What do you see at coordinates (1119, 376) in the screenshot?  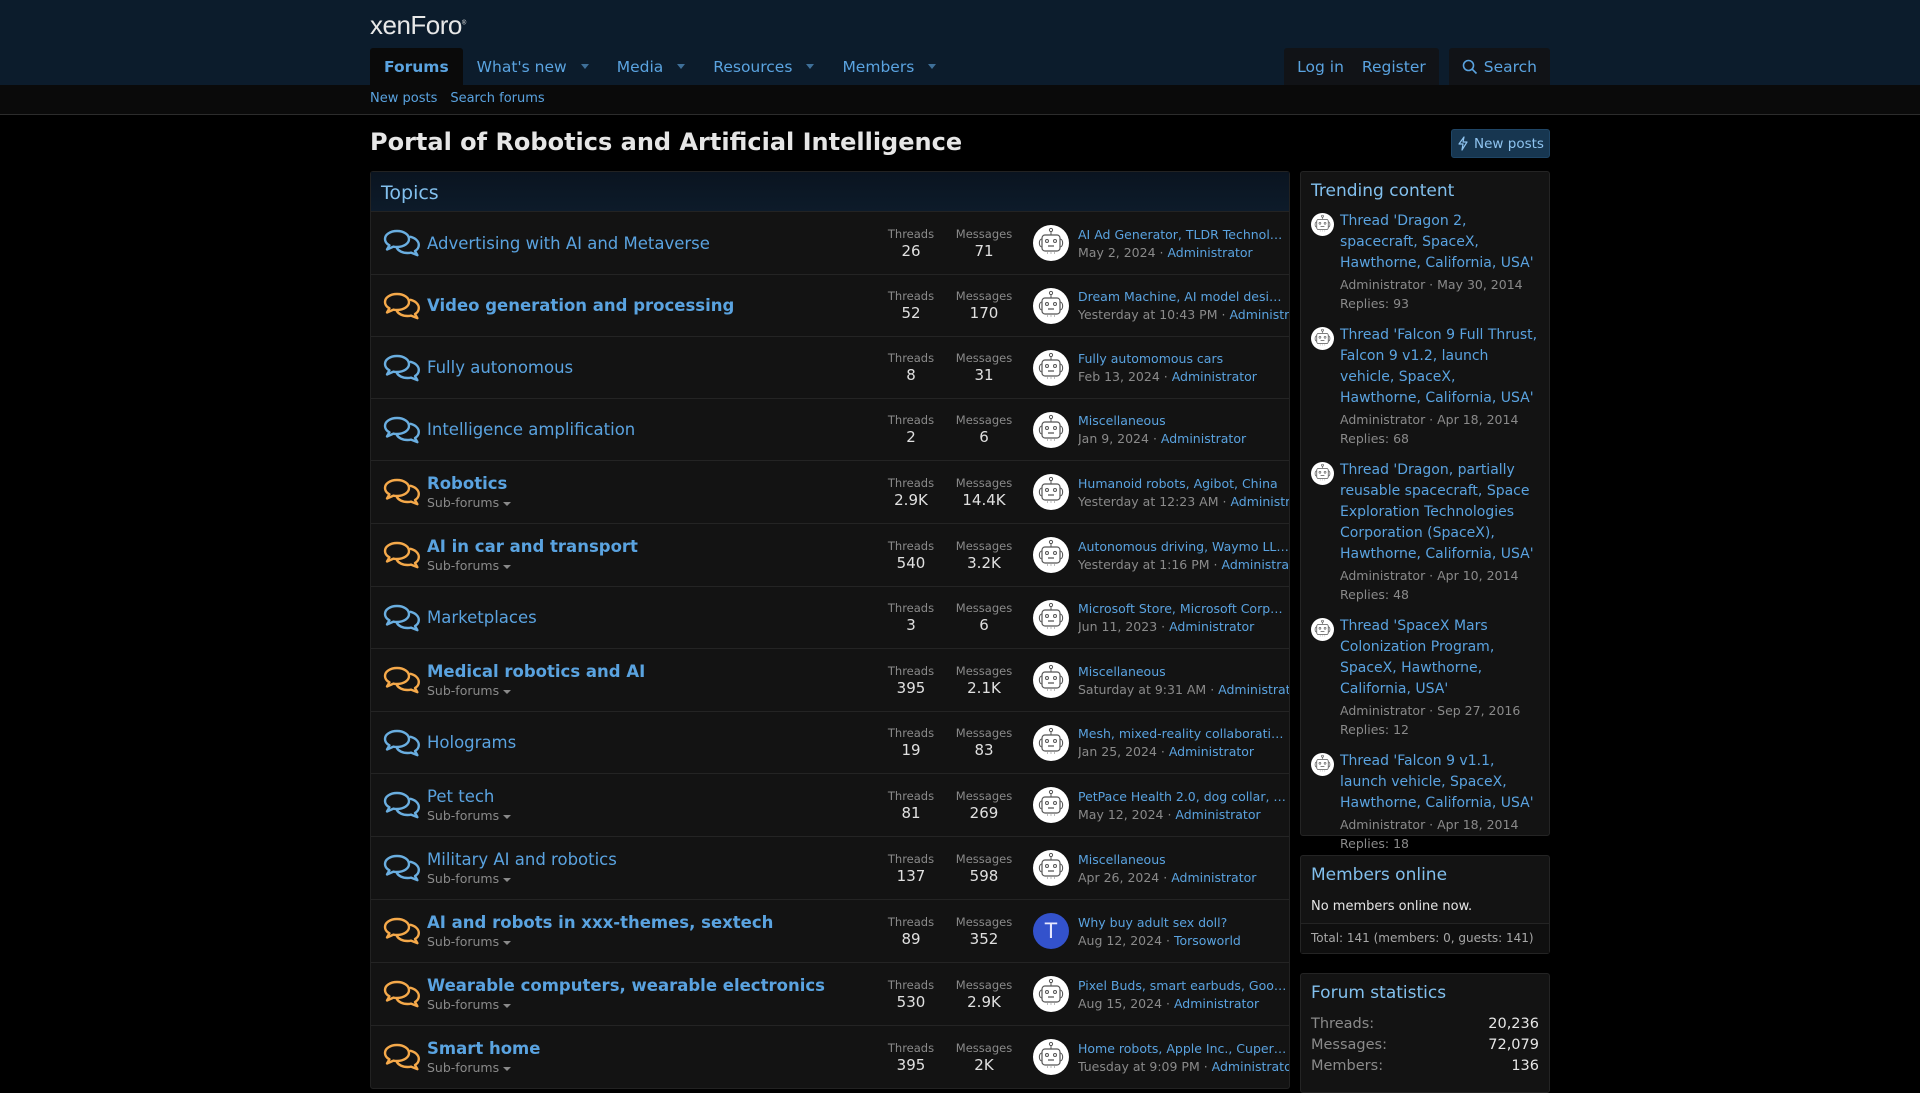 I see `last-post-date: Feb 13, 2024` at bounding box center [1119, 376].